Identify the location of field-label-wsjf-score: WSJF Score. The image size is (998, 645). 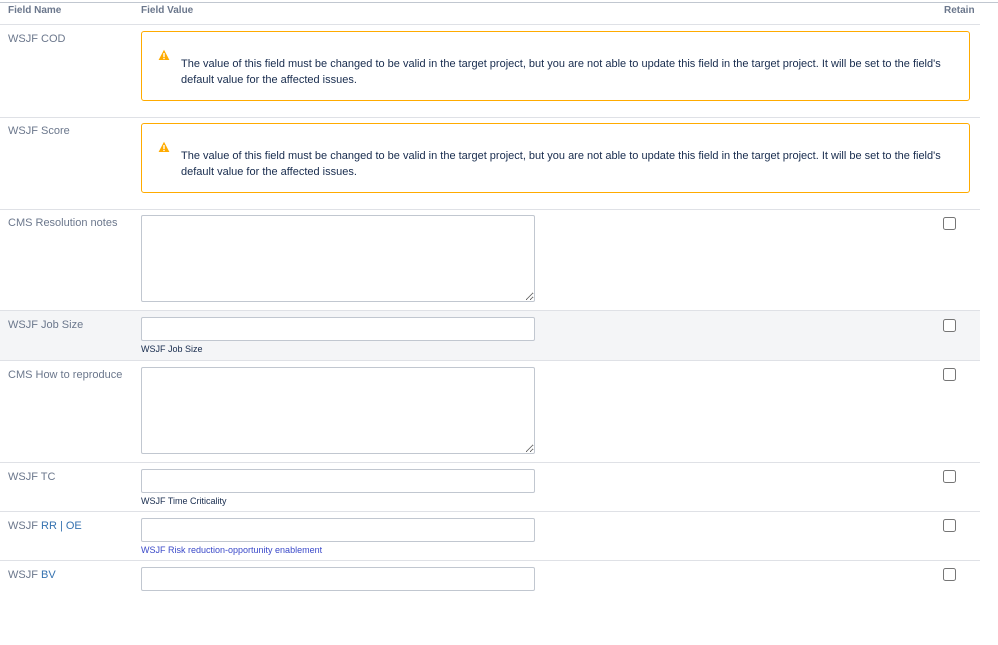
(39, 131).